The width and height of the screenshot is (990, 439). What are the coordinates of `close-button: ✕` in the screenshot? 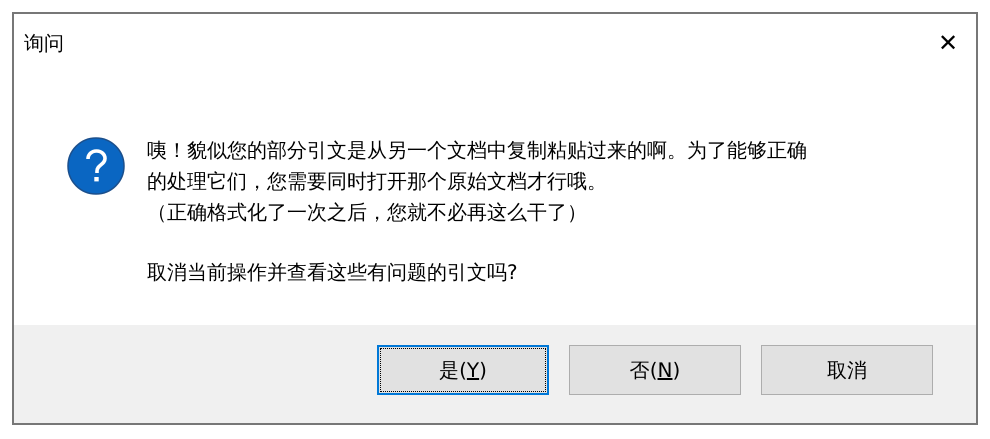 It's located at (948, 43).